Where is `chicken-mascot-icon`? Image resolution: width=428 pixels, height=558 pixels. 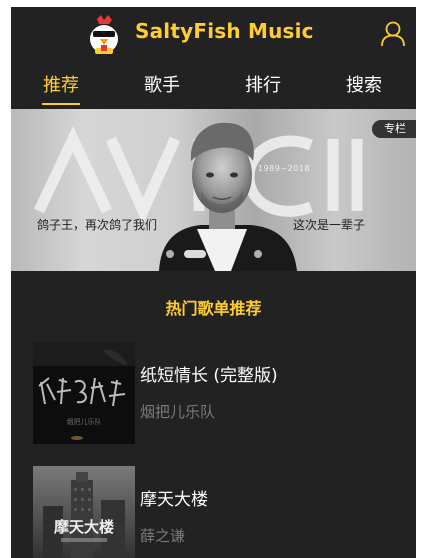
chicken-mascot-icon is located at coordinates (104, 34).